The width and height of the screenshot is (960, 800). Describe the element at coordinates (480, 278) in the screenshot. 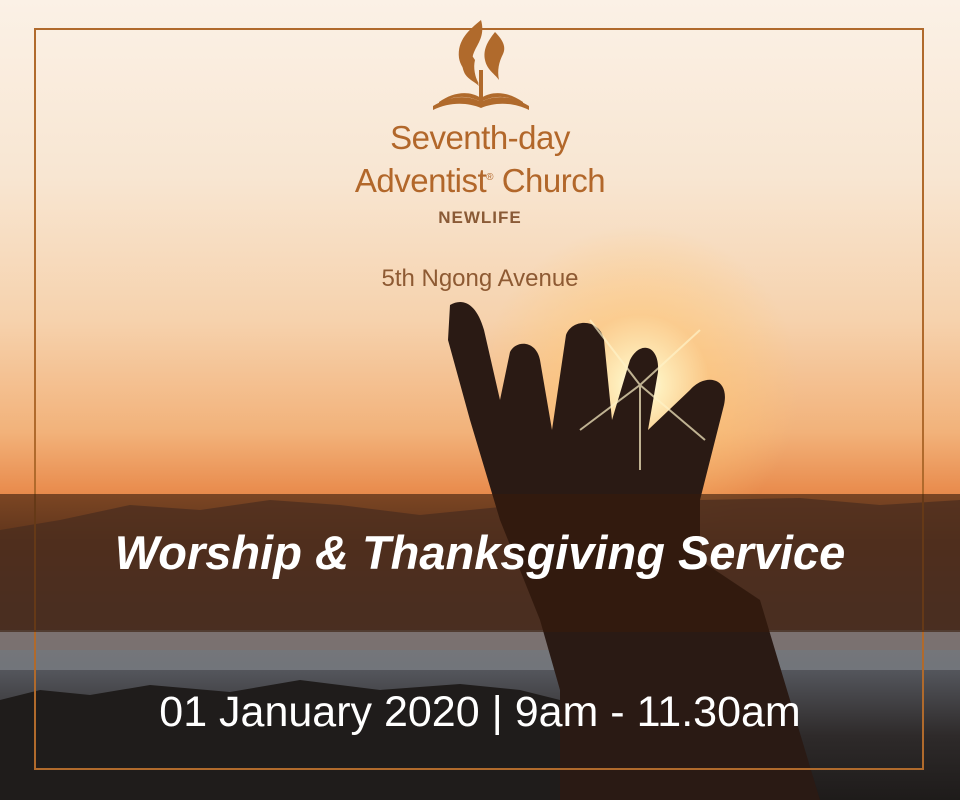

I see `church-address: 5th Ngong Avenue` at that location.